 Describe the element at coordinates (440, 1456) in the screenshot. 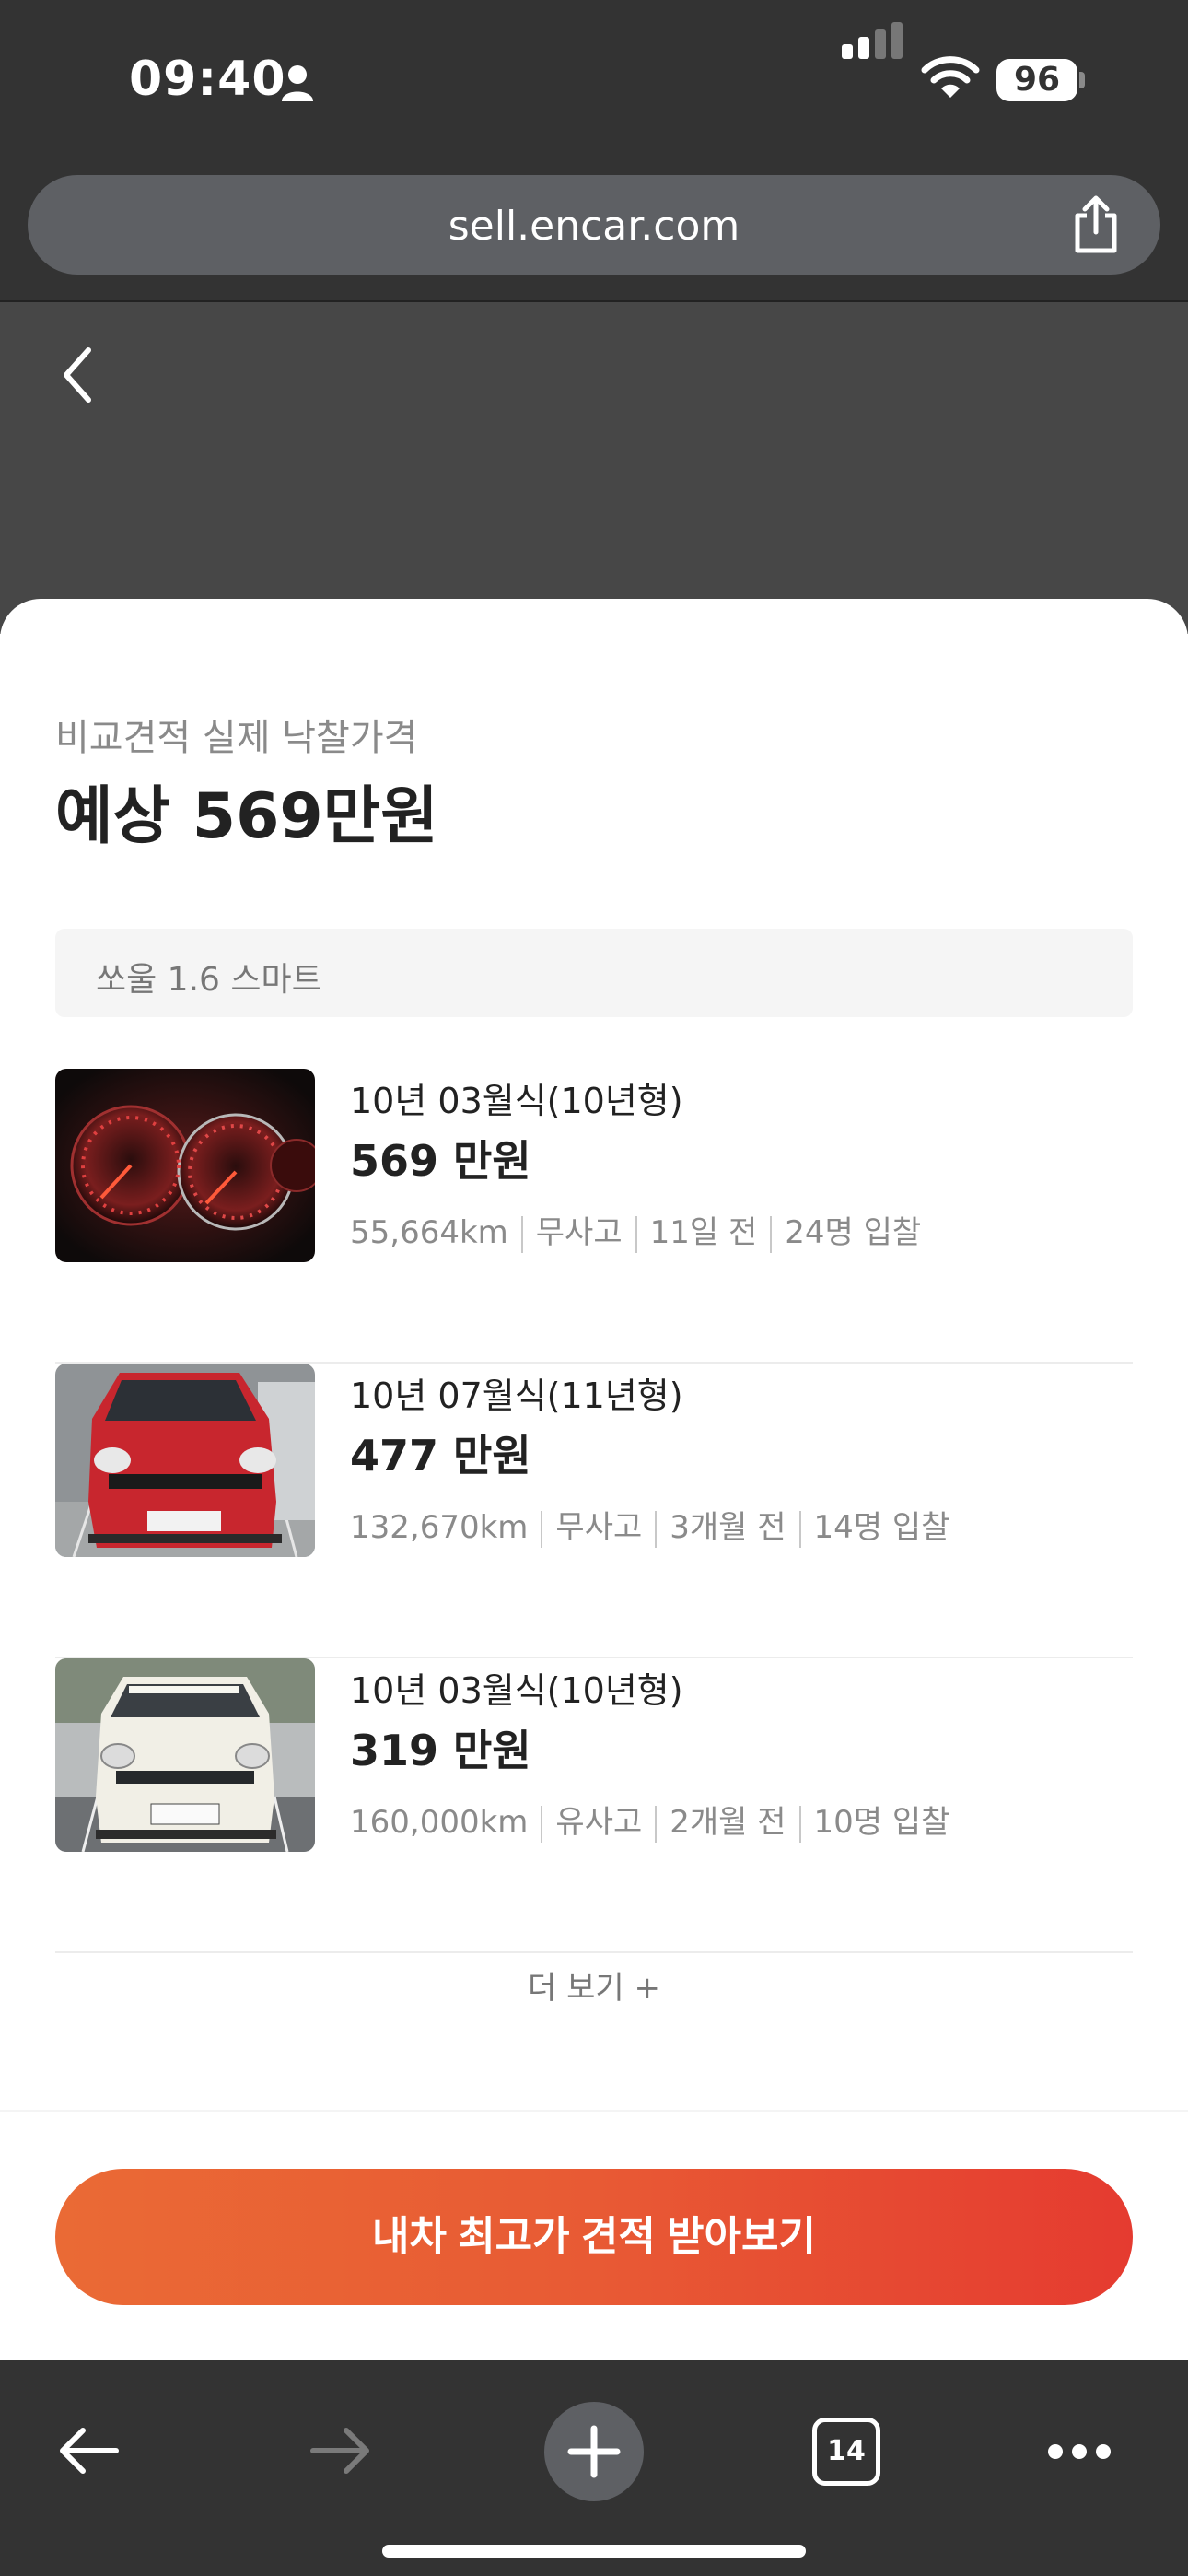

I see `car-price: 477 만원` at that location.